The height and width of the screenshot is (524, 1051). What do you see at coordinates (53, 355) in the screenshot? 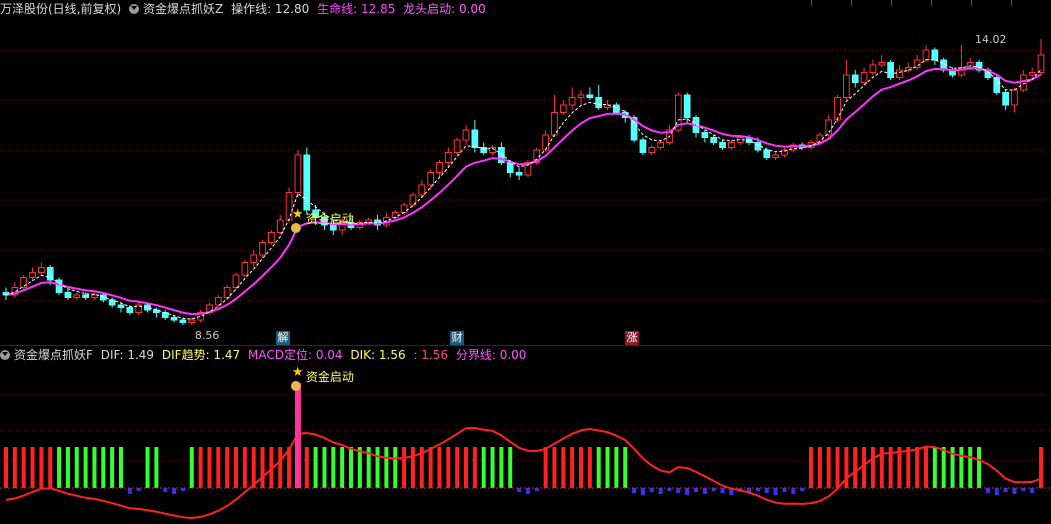
I see `indicator-name-bottom: 资金爆点抓妖F` at bounding box center [53, 355].